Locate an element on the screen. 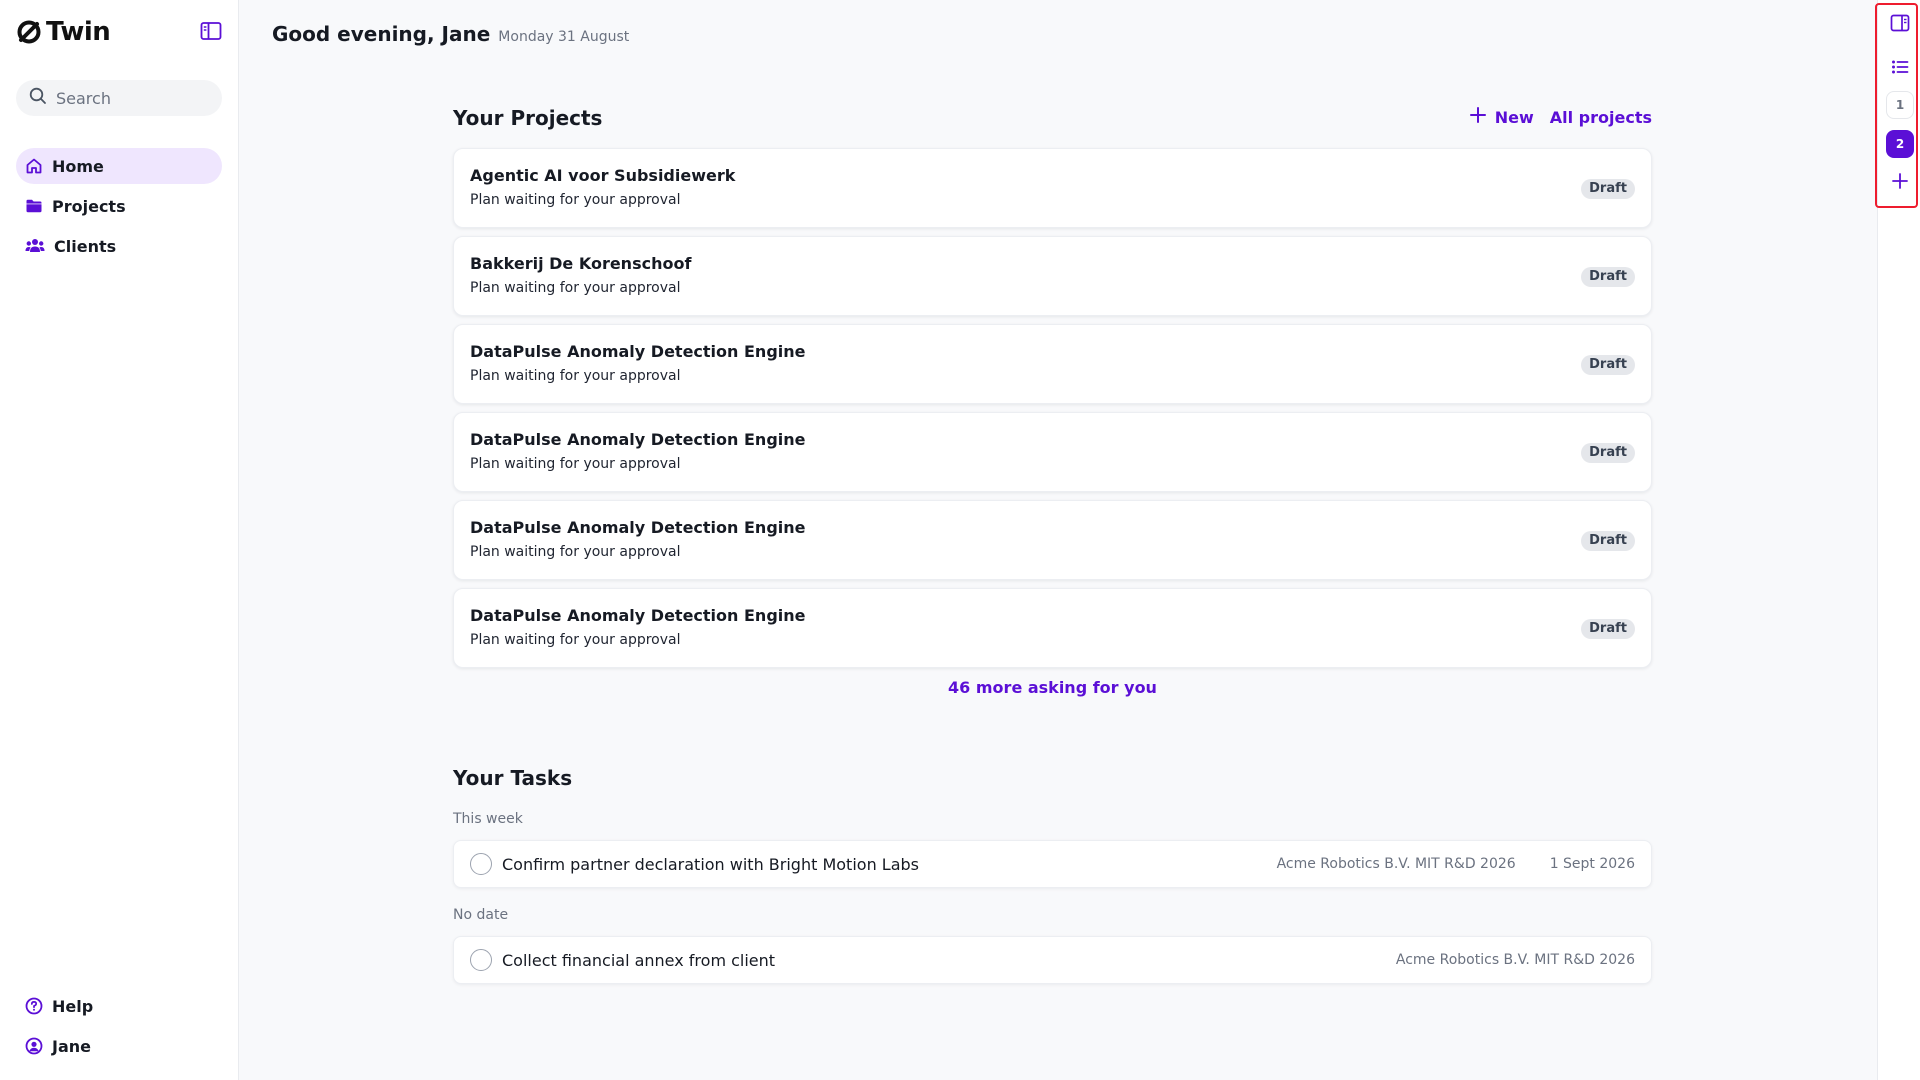 Image resolution: width=1920 pixels, height=1080 pixels. list-view-button is located at coordinates (1900, 68).